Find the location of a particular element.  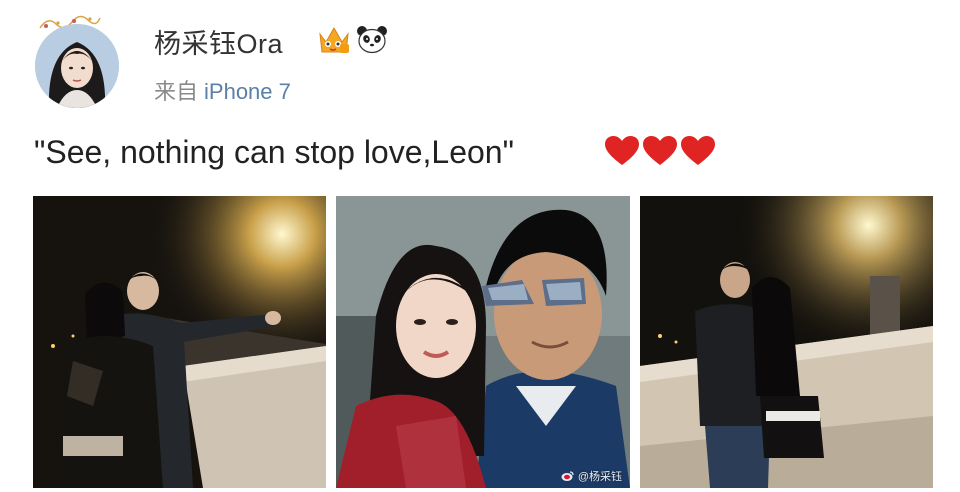

source-device-link: iPhone 7 is located at coordinates (247, 91).